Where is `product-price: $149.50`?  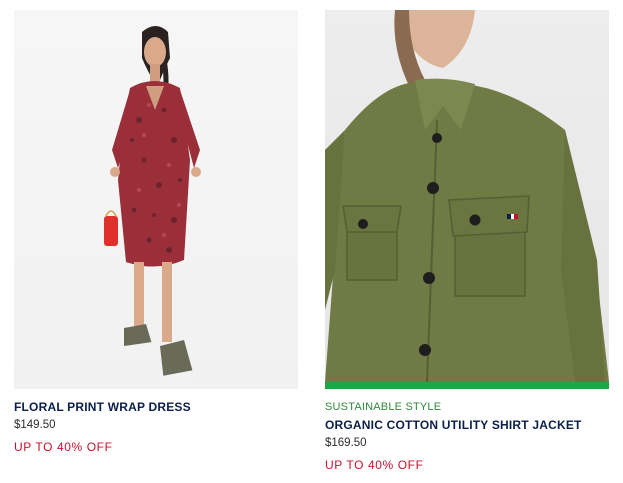 product-price: $149.50 is located at coordinates (35, 425).